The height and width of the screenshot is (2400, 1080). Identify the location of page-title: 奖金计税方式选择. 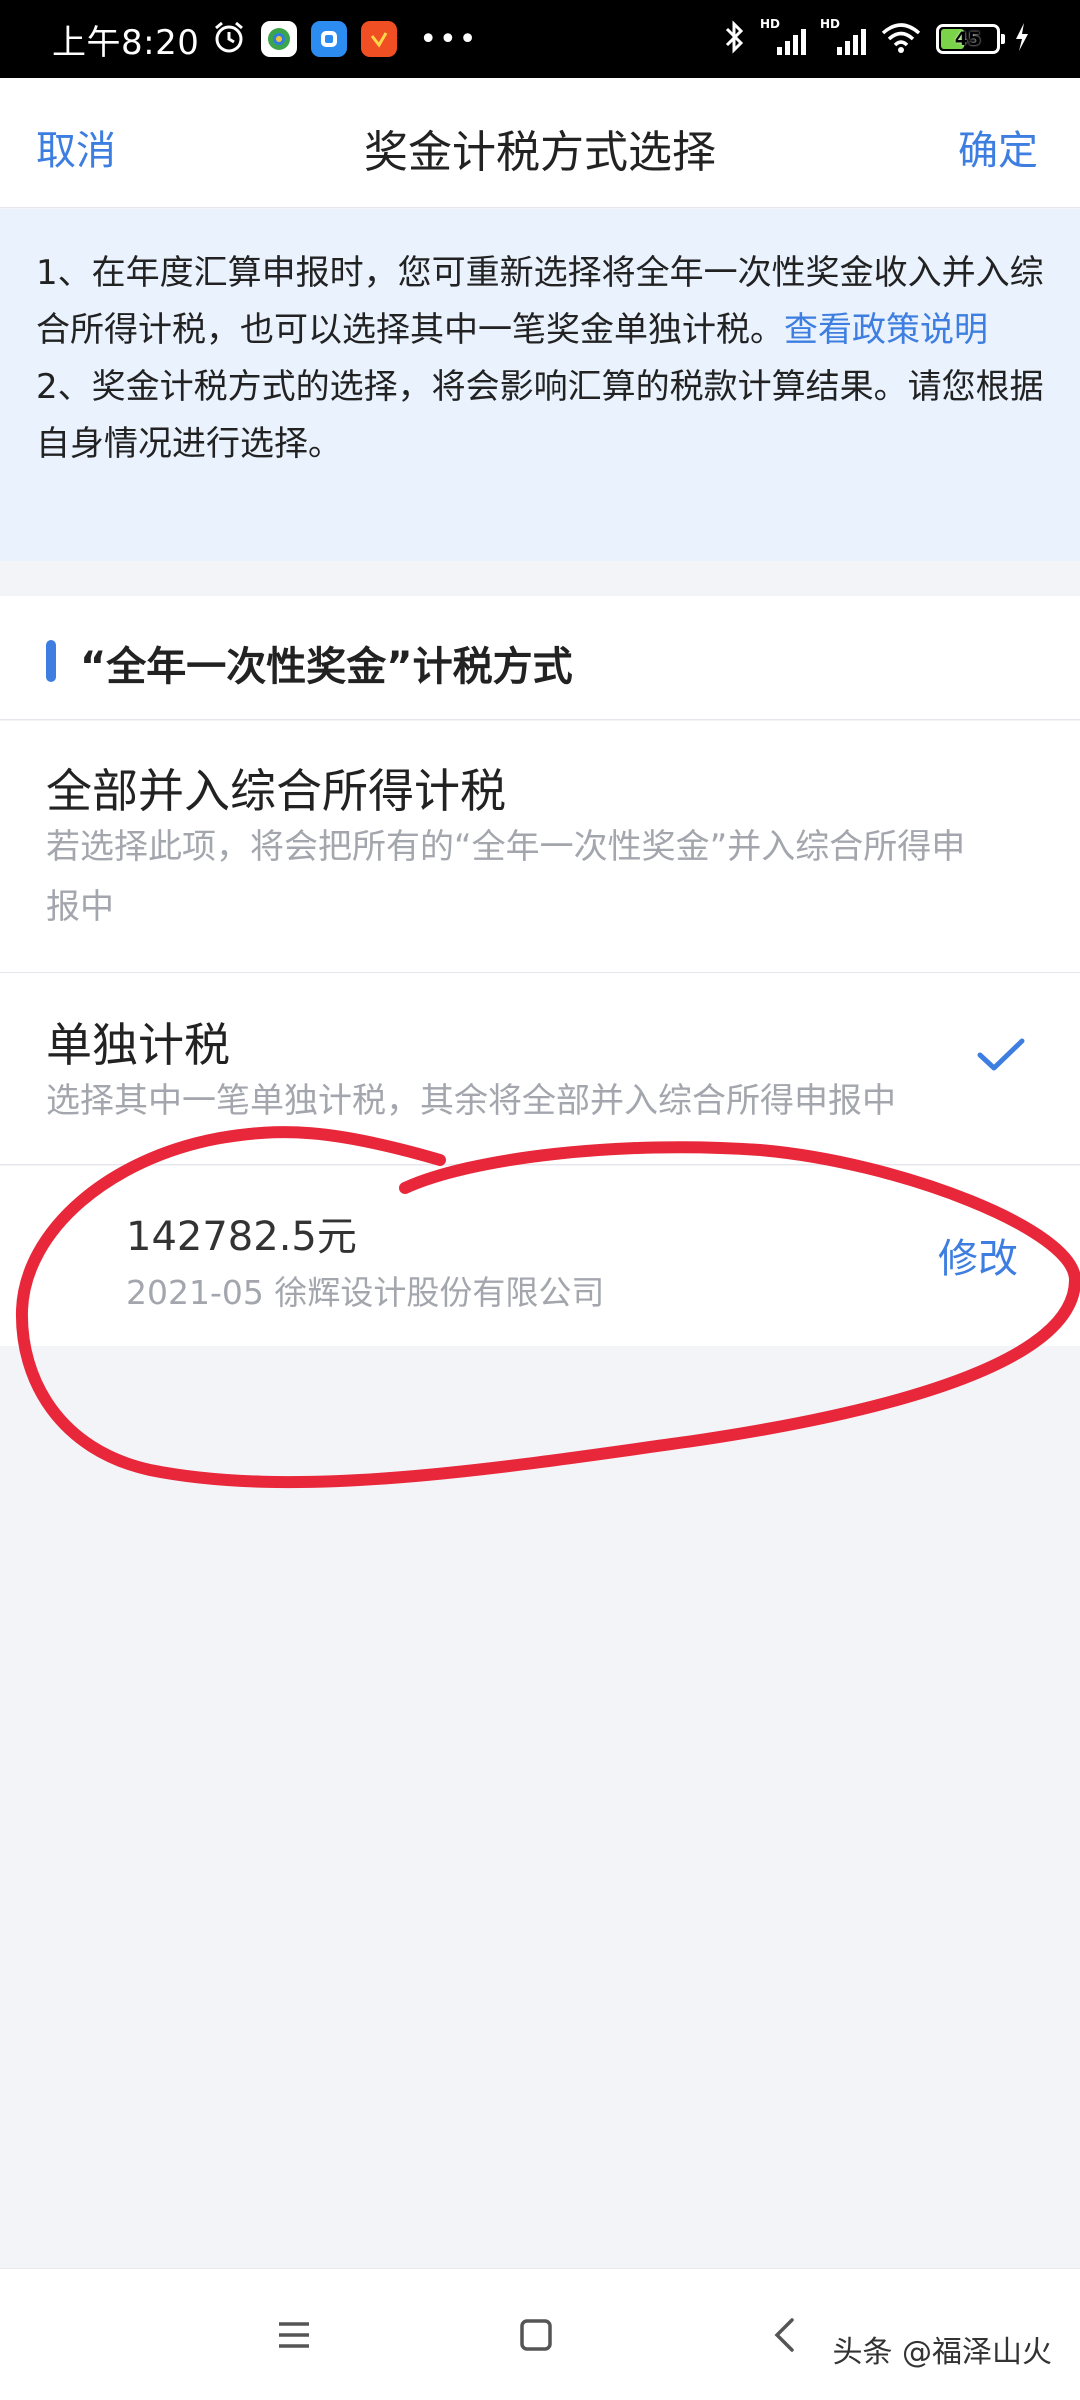
(540, 152).